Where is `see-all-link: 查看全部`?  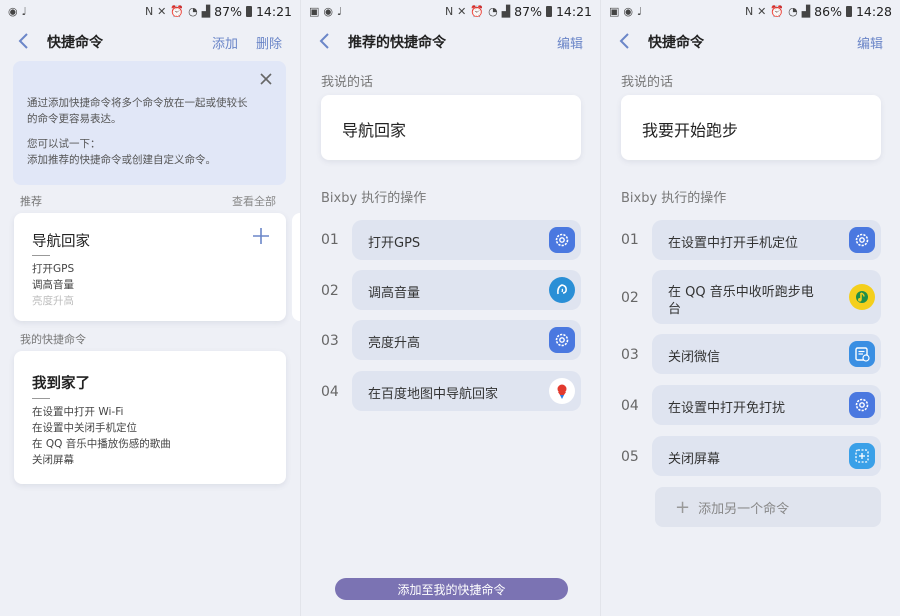 see-all-link: 查看全部 is located at coordinates (254, 201).